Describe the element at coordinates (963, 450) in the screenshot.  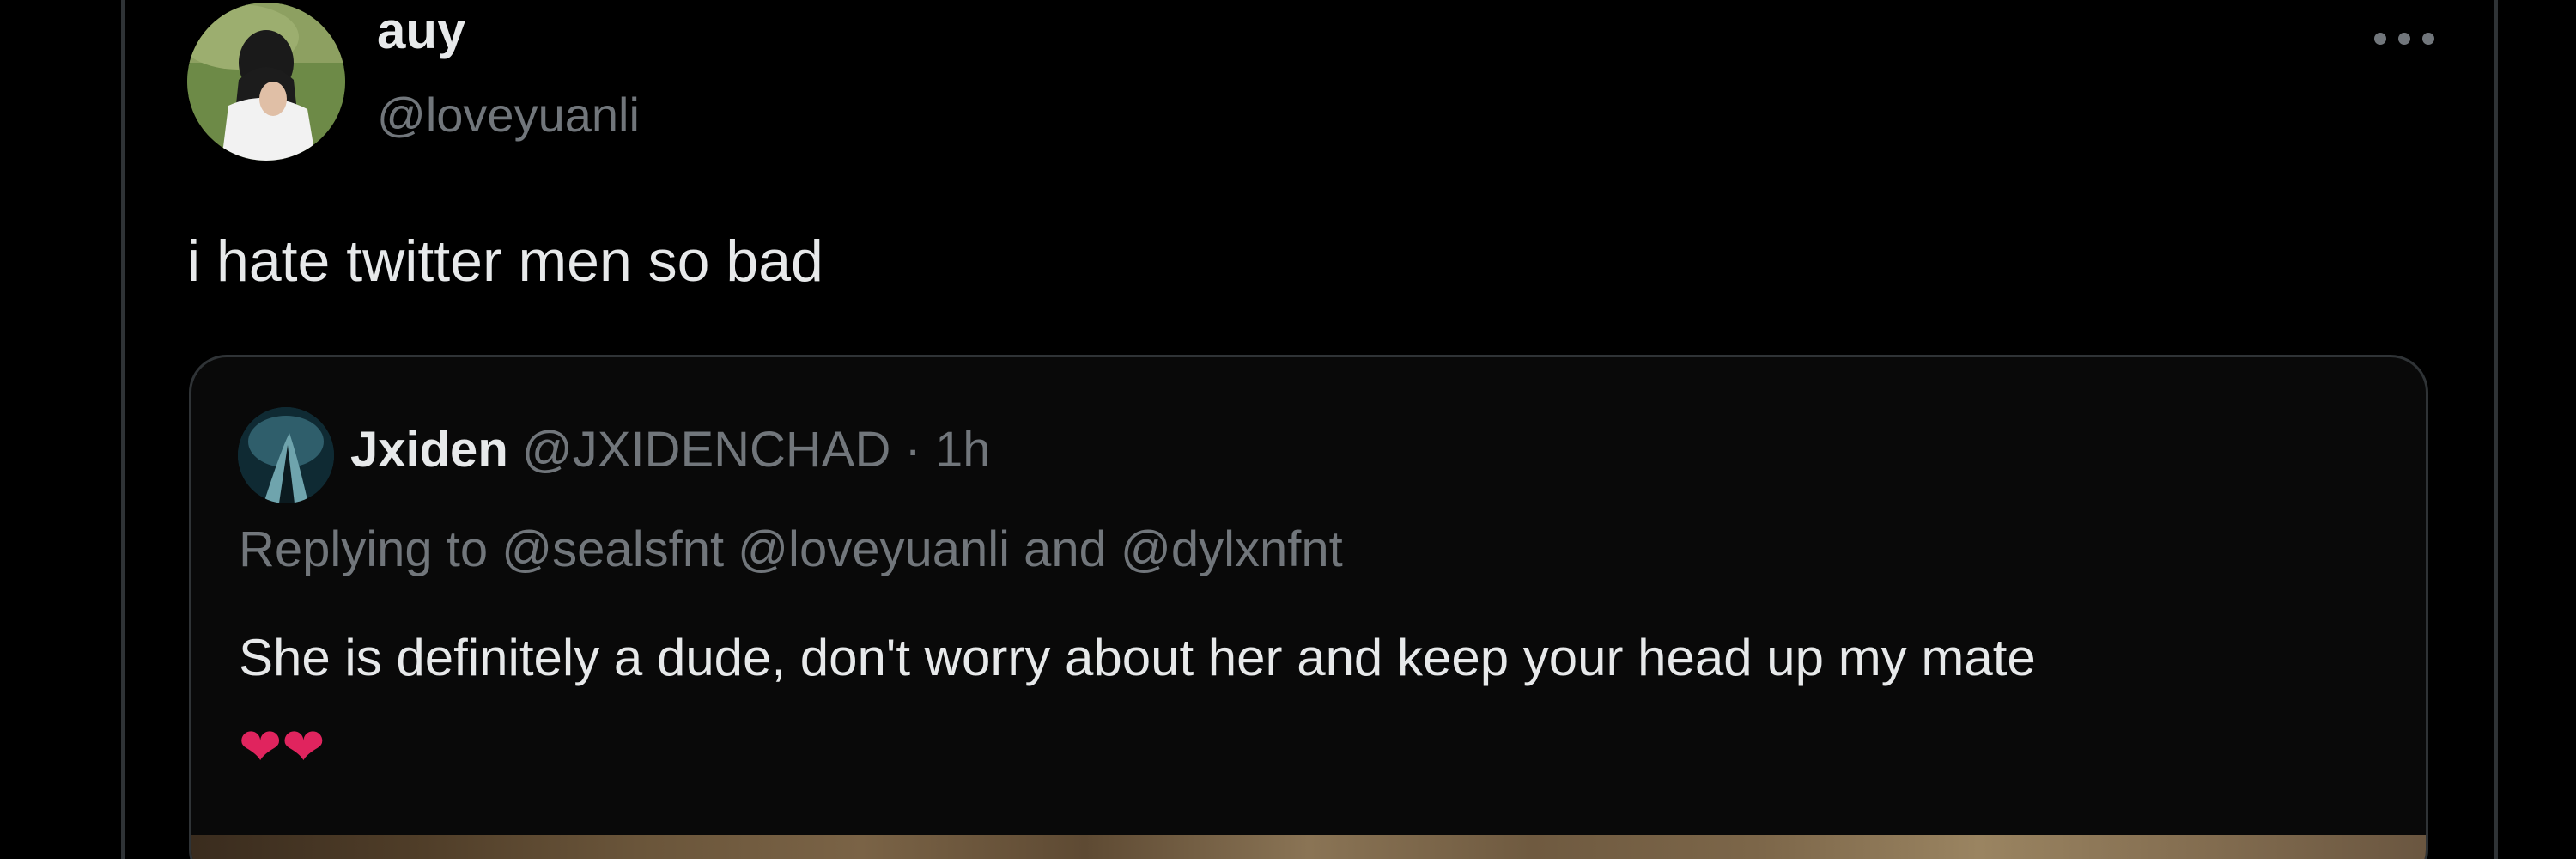
I see `quoted-tweet-timestamp: 1h` at that location.